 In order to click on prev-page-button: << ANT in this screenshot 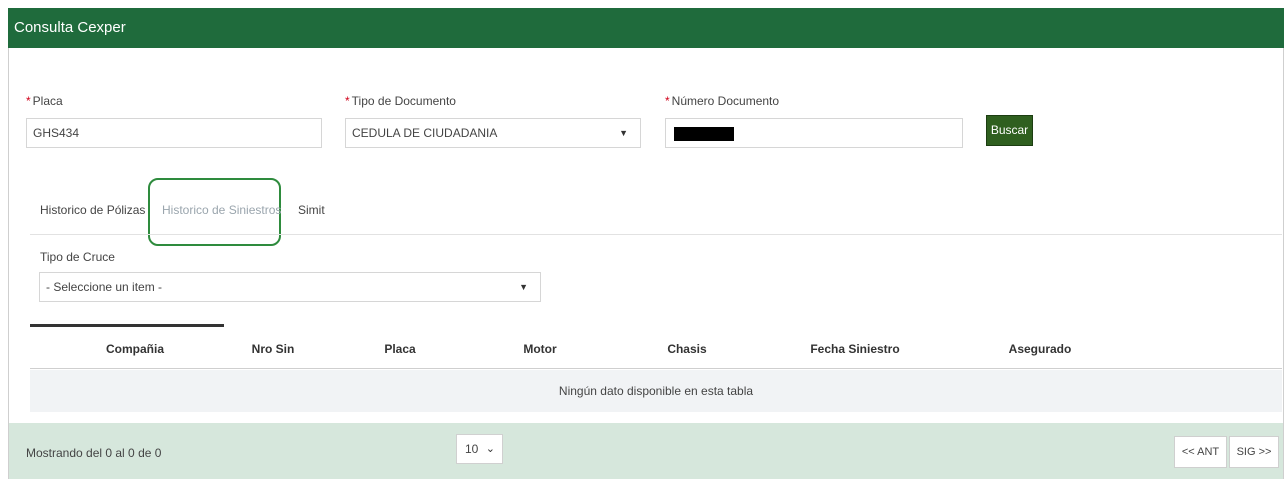, I will do `click(1200, 452)`.